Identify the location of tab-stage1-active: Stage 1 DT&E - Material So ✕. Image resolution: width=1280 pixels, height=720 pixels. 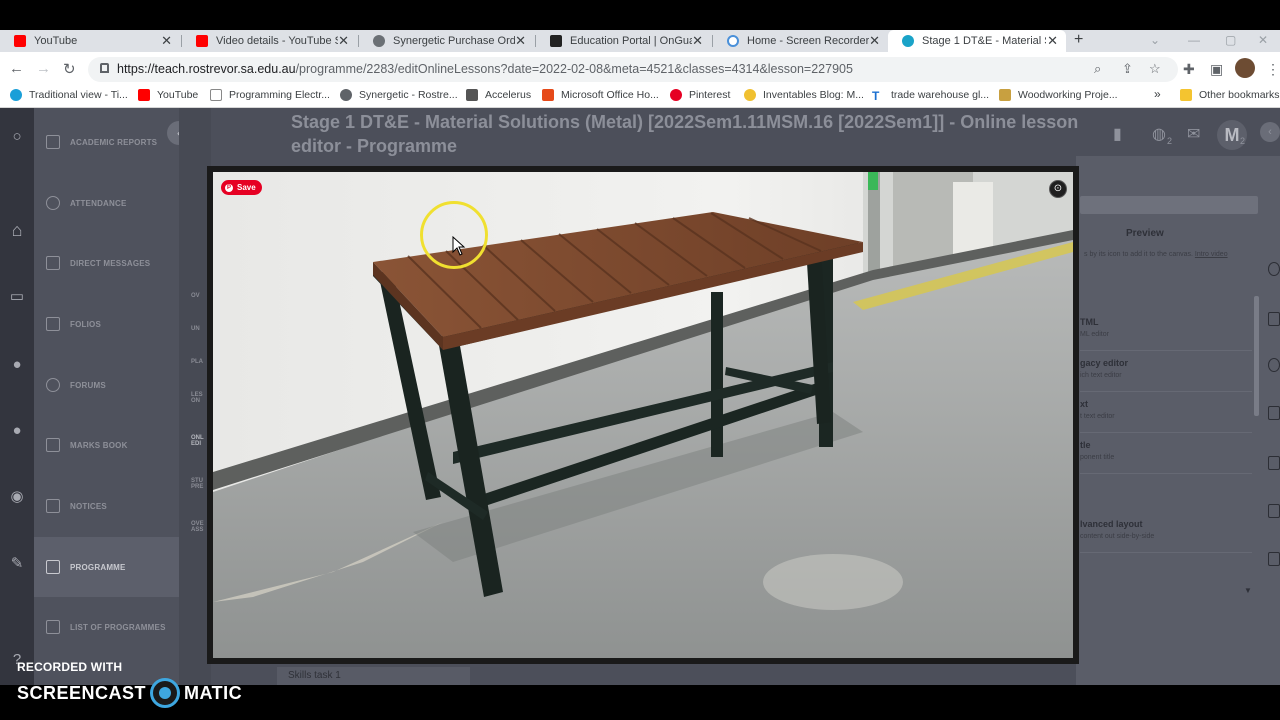
(977, 41).